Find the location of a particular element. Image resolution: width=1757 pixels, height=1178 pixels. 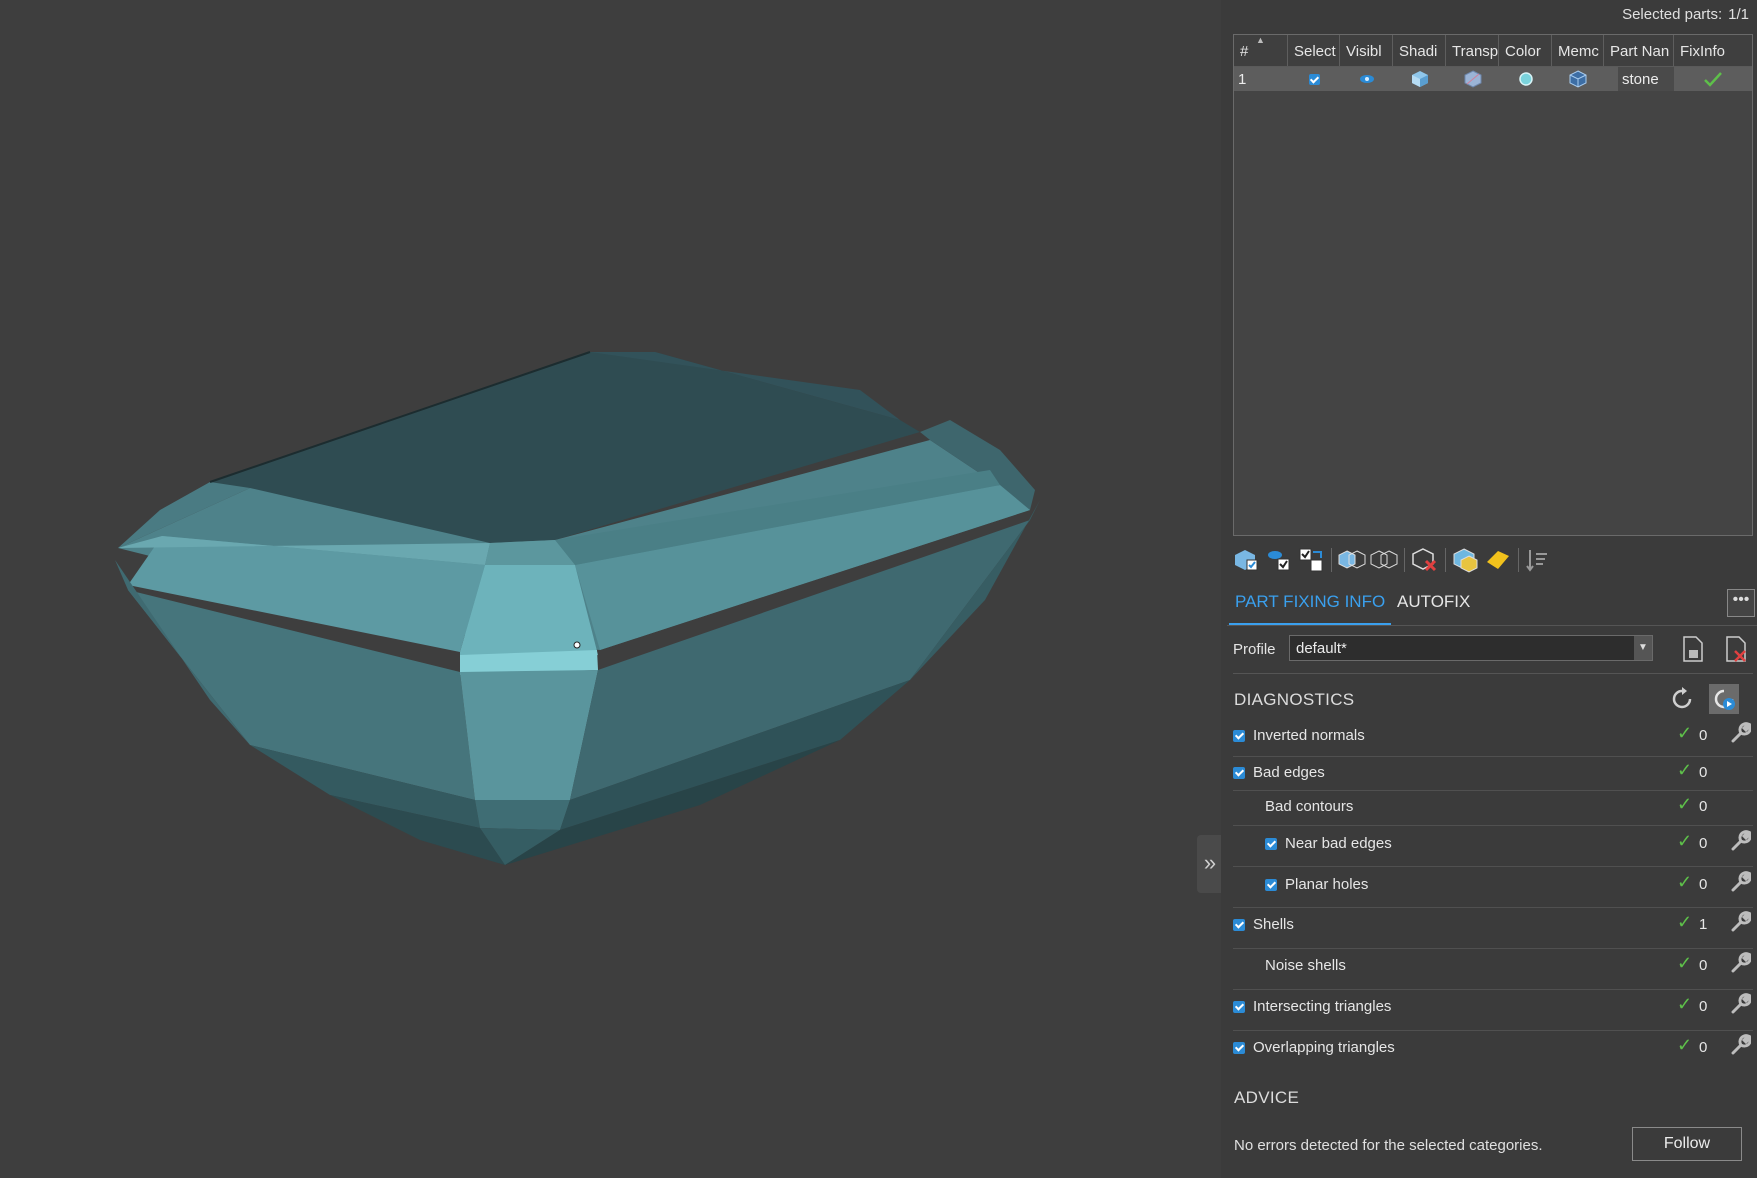

toggle-visibility-icon is located at coordinates (1279, 560).